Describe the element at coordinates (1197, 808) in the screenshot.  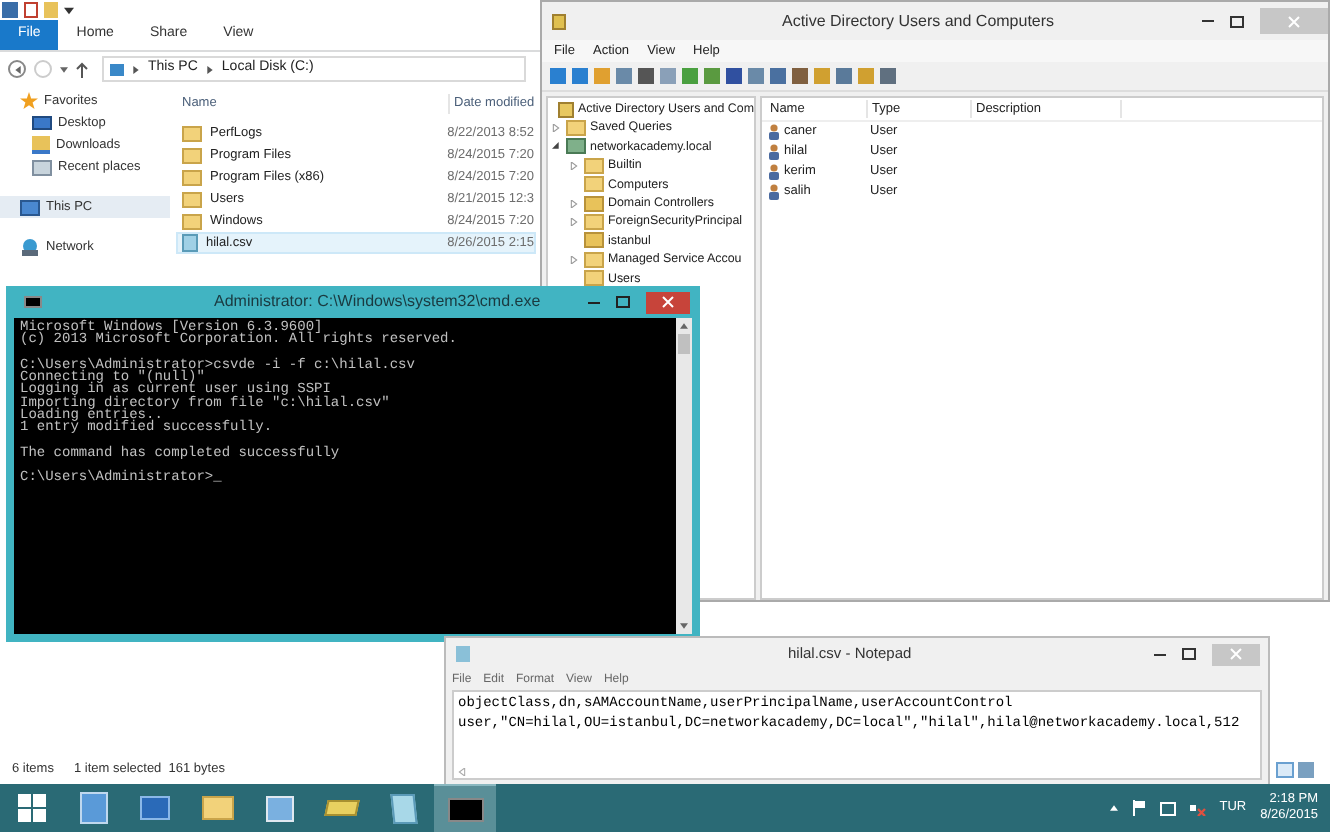
I see `speaker-muted-icon` at that location.